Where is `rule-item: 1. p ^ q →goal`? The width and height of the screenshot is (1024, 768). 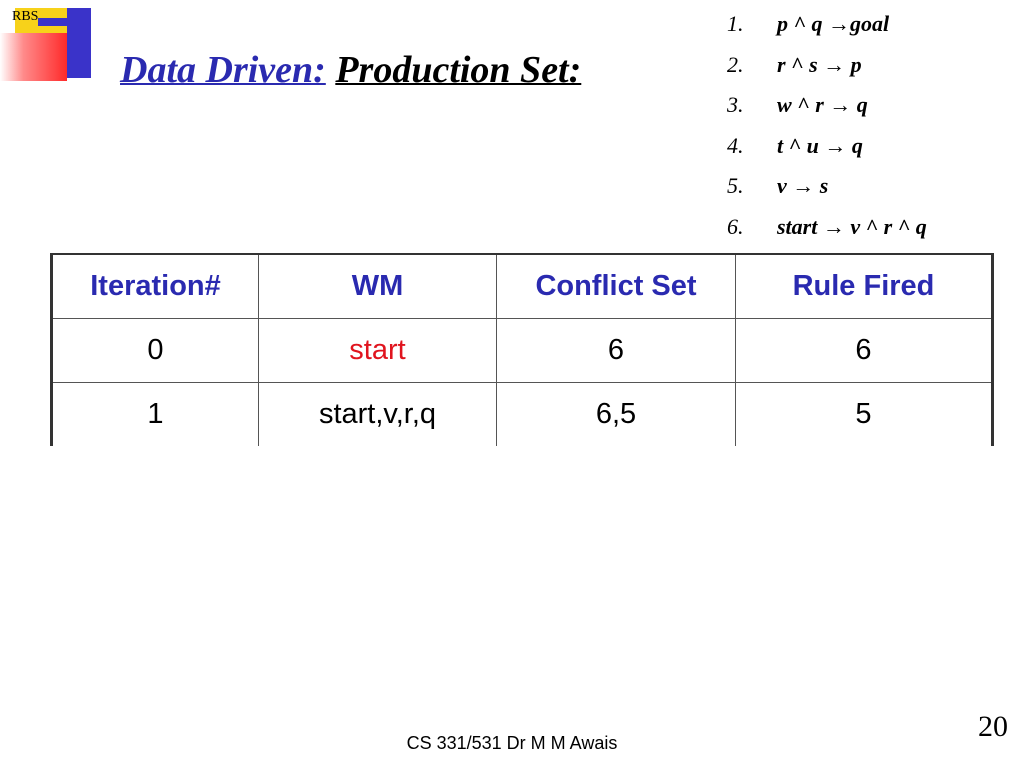 rule-item: 1. p ^ q →goal is located at coordinates (827, 28).